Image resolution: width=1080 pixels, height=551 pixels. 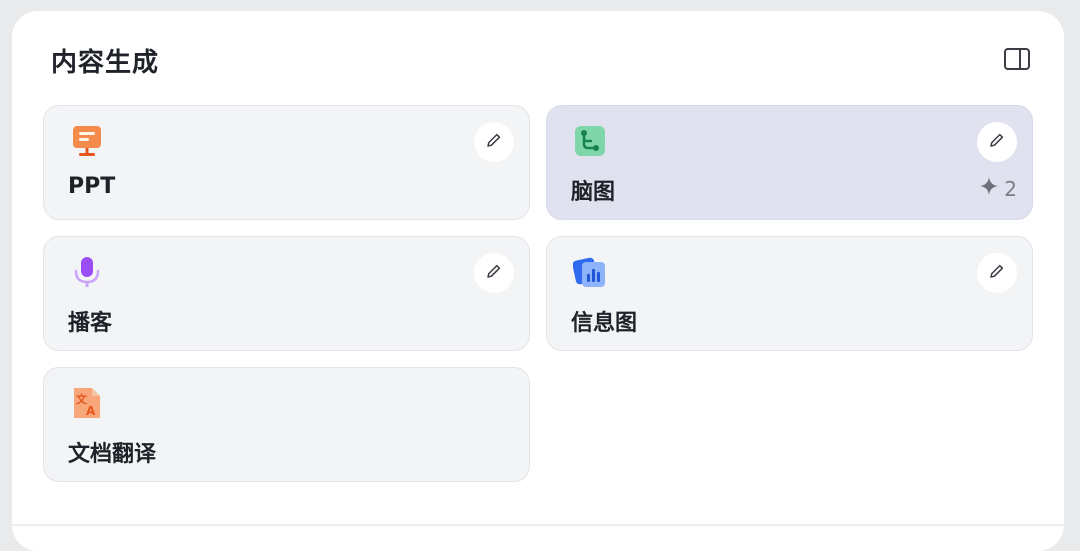 I want to click on mindmap-icon, so click(x=590, y=141).